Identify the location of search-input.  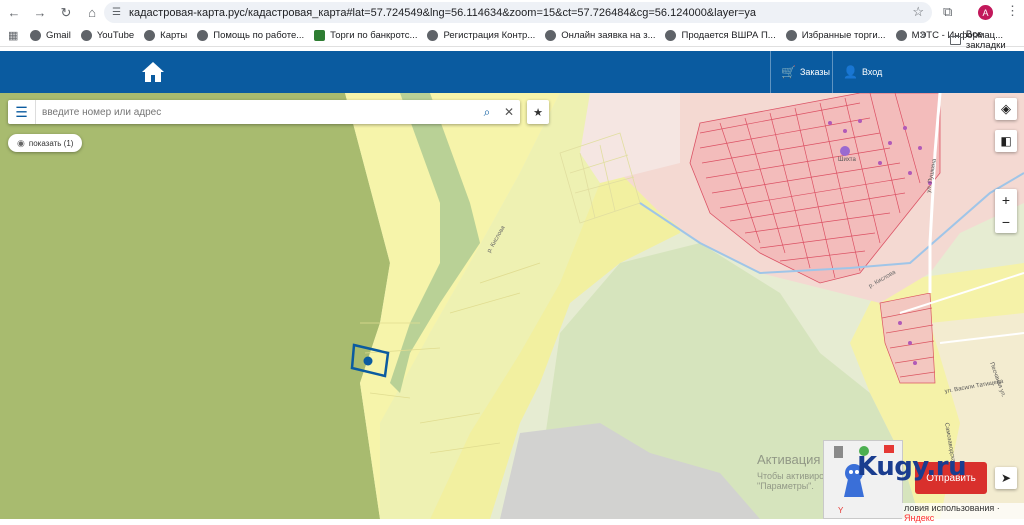
(256, 112).